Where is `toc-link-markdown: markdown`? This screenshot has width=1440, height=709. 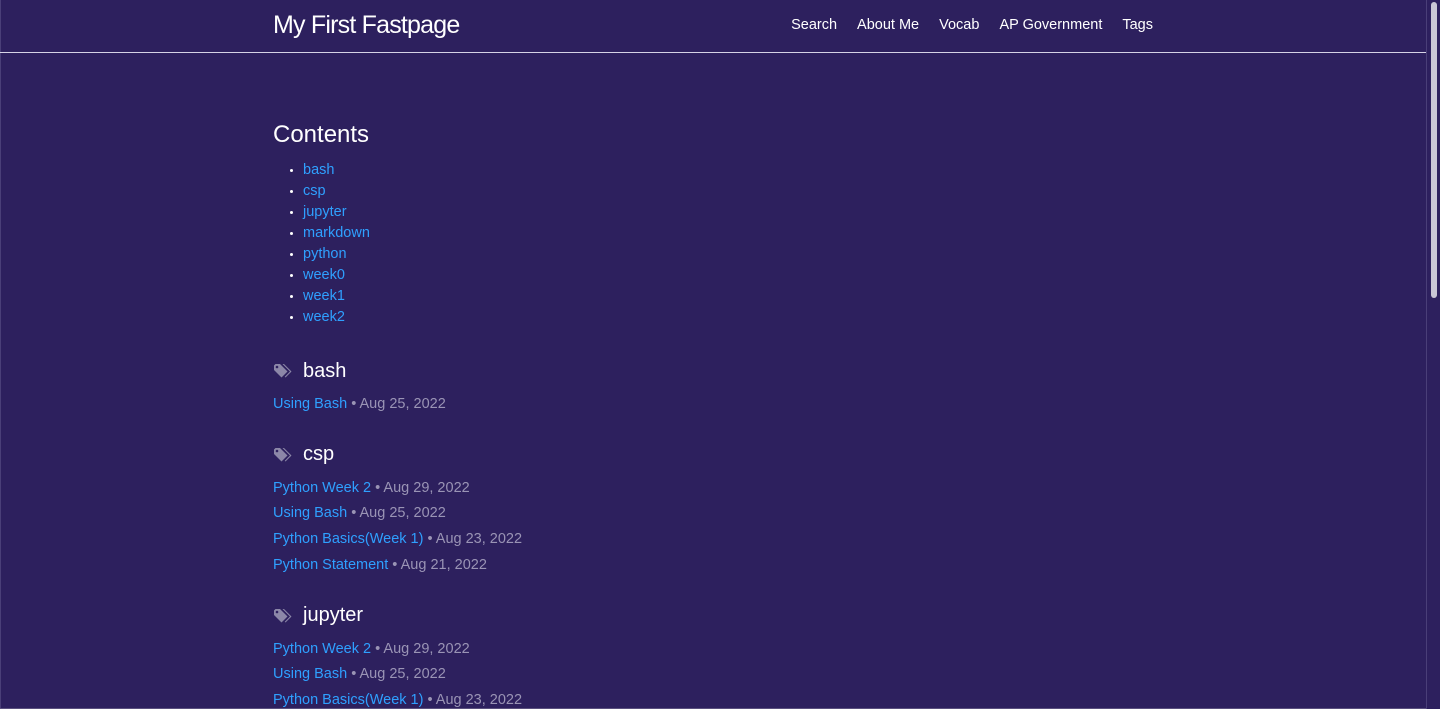 toc-link-markdown: markdown is located at coordinates (336, 233).